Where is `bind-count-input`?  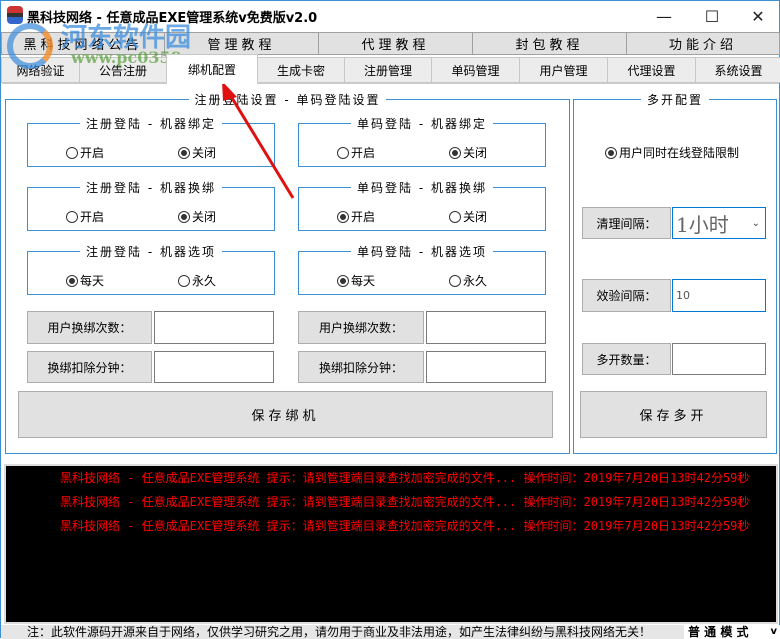
bind-count-input is located at coordinates (214, 327).